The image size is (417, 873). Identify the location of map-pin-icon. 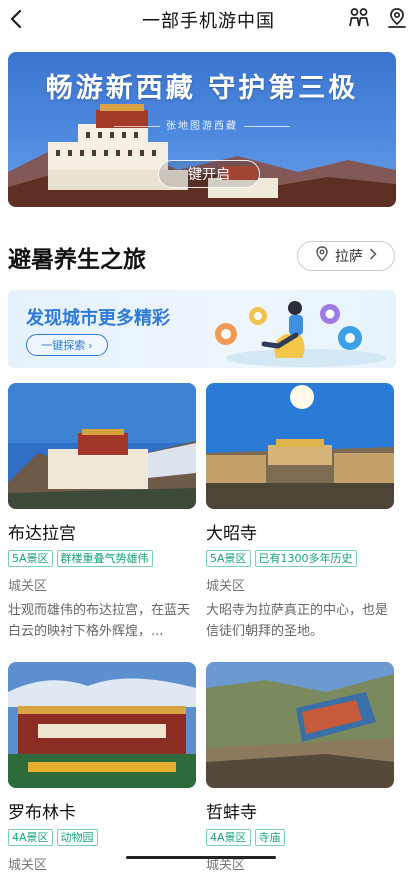
(322, 256).